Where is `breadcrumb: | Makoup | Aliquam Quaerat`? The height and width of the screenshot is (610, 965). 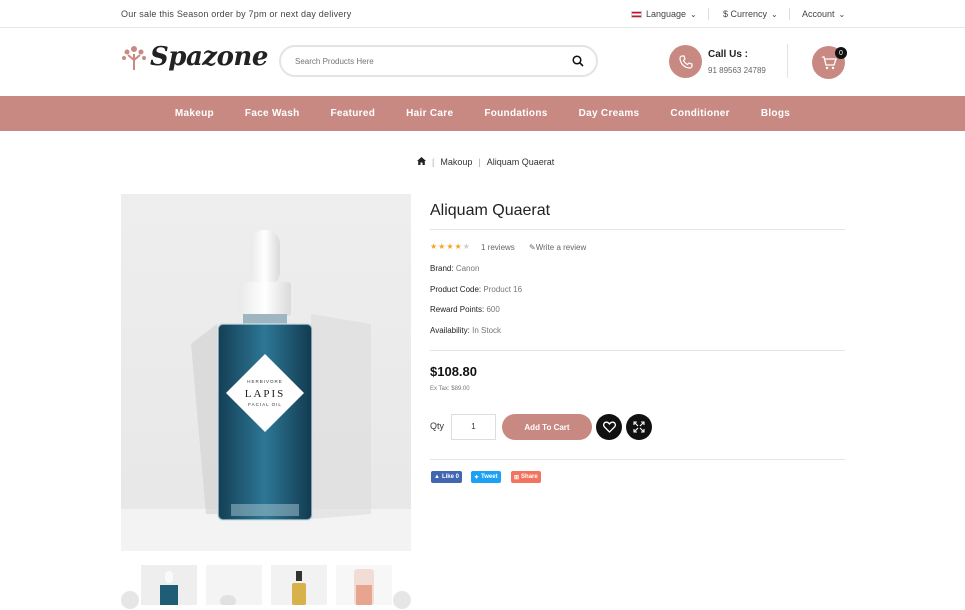
breadcrumb: | Makoup | Aliquam Quaerat is located at coordinates (485, 162).